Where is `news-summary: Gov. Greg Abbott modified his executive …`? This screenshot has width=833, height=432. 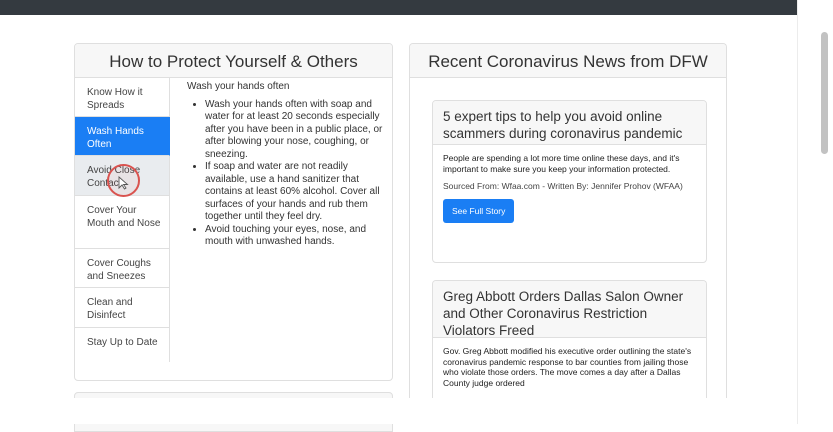
news-summary: Gov. Greg Abbott modified his executive … is located at coordinates (567, 367).